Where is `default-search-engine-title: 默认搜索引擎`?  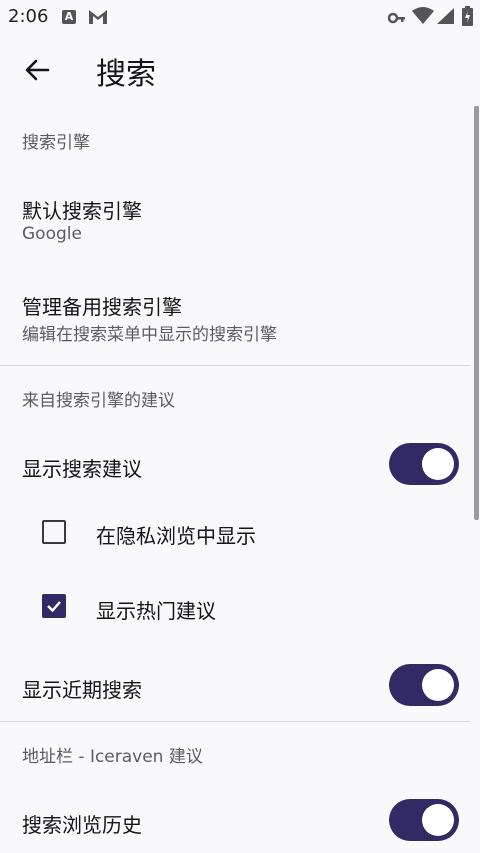
default-search-engine-title: 默认搜索引擎 is located at coordinates (82, 211).